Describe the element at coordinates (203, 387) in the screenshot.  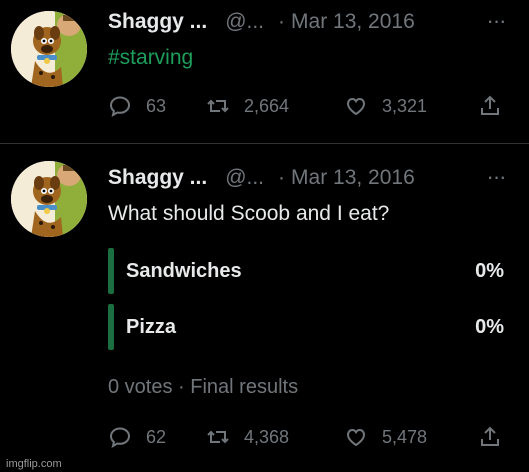
I see `poll-meta: 0 votes · Final results` at that location.